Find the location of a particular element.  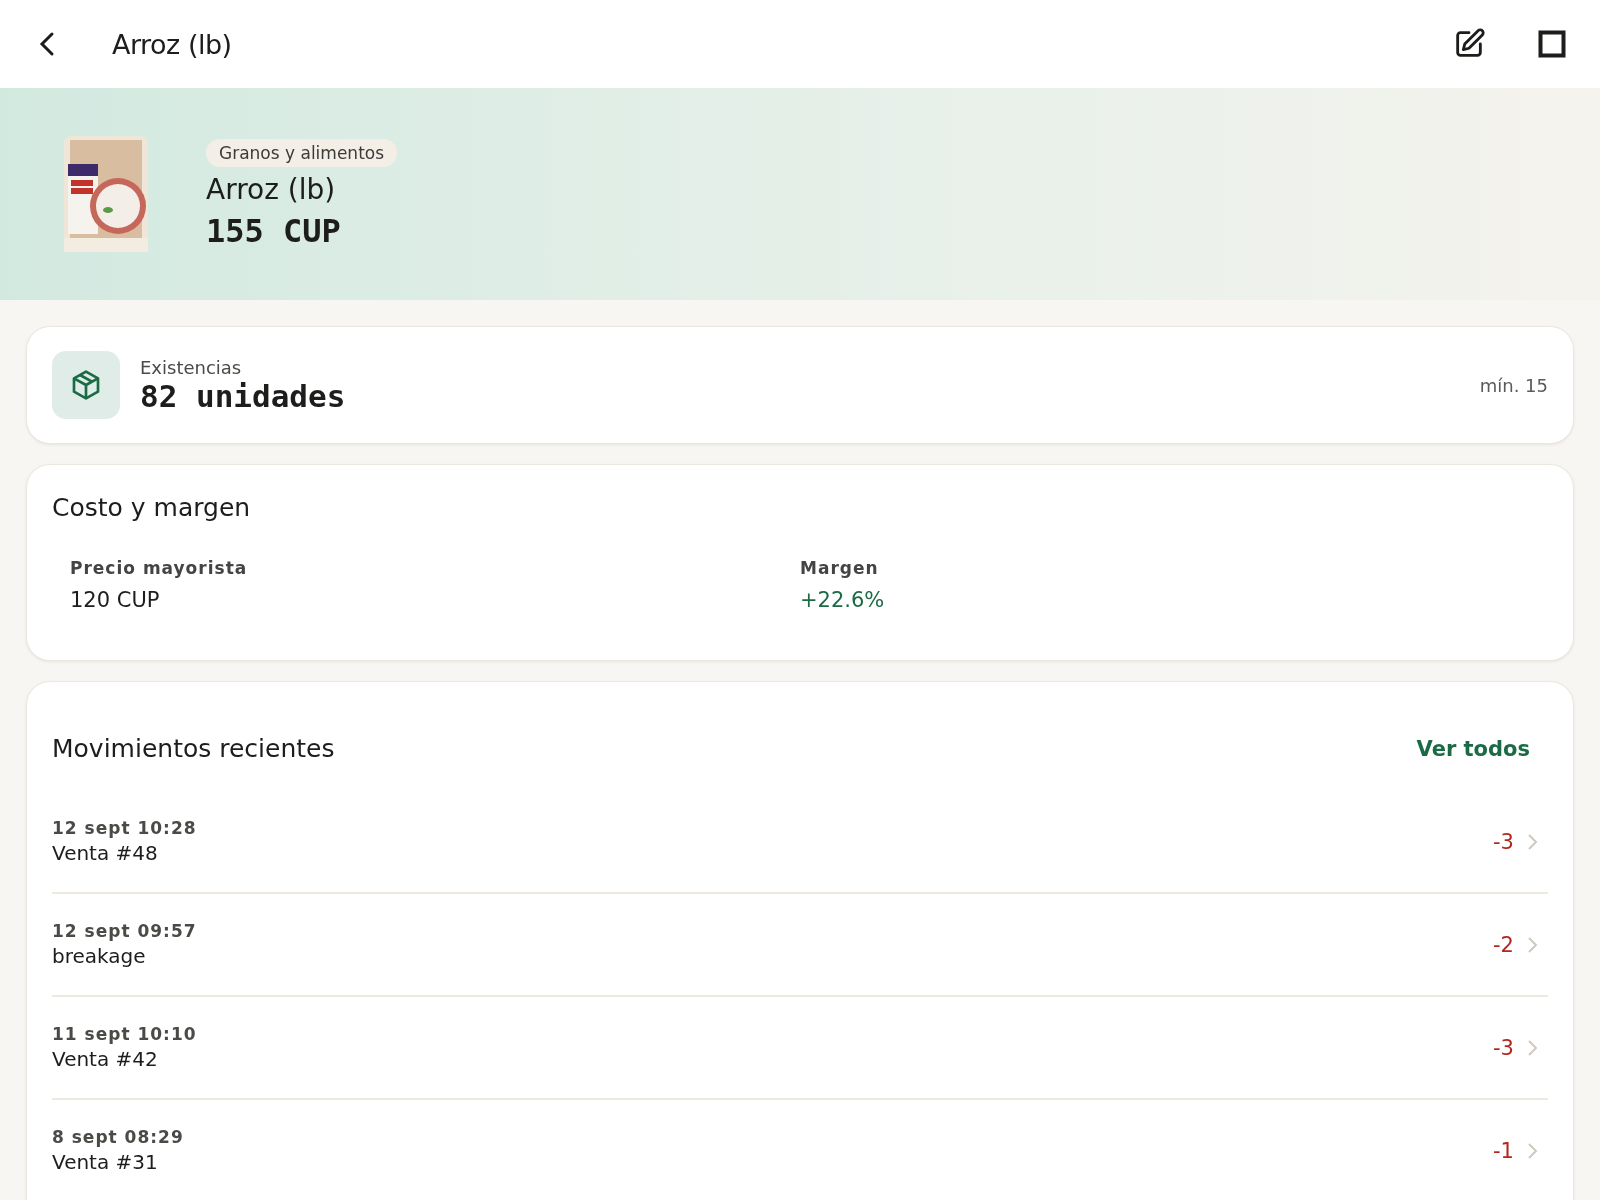

movement-quantity: -1 is located at coordinates (1503, 1150).